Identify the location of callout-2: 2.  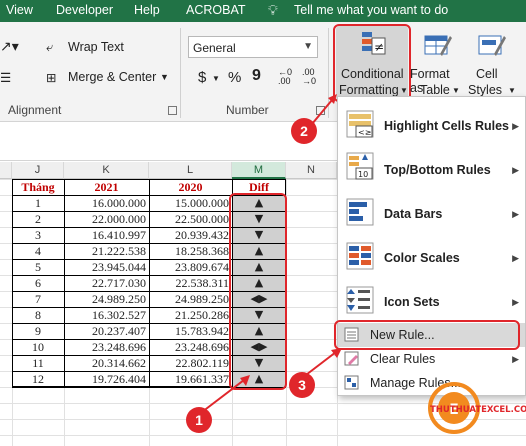
(304, 131).